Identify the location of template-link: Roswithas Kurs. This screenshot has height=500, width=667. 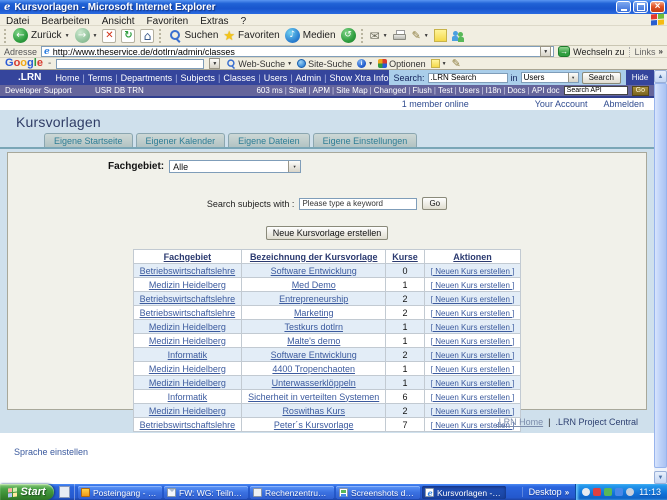
(313, 411).